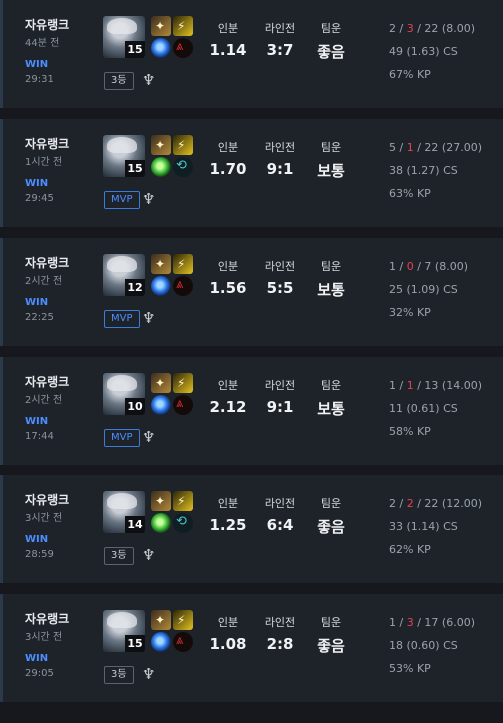  What do you see at coordinates (410, 266) in the screenshot?
I see `deaths: 0` at bounding box center [410, 266].